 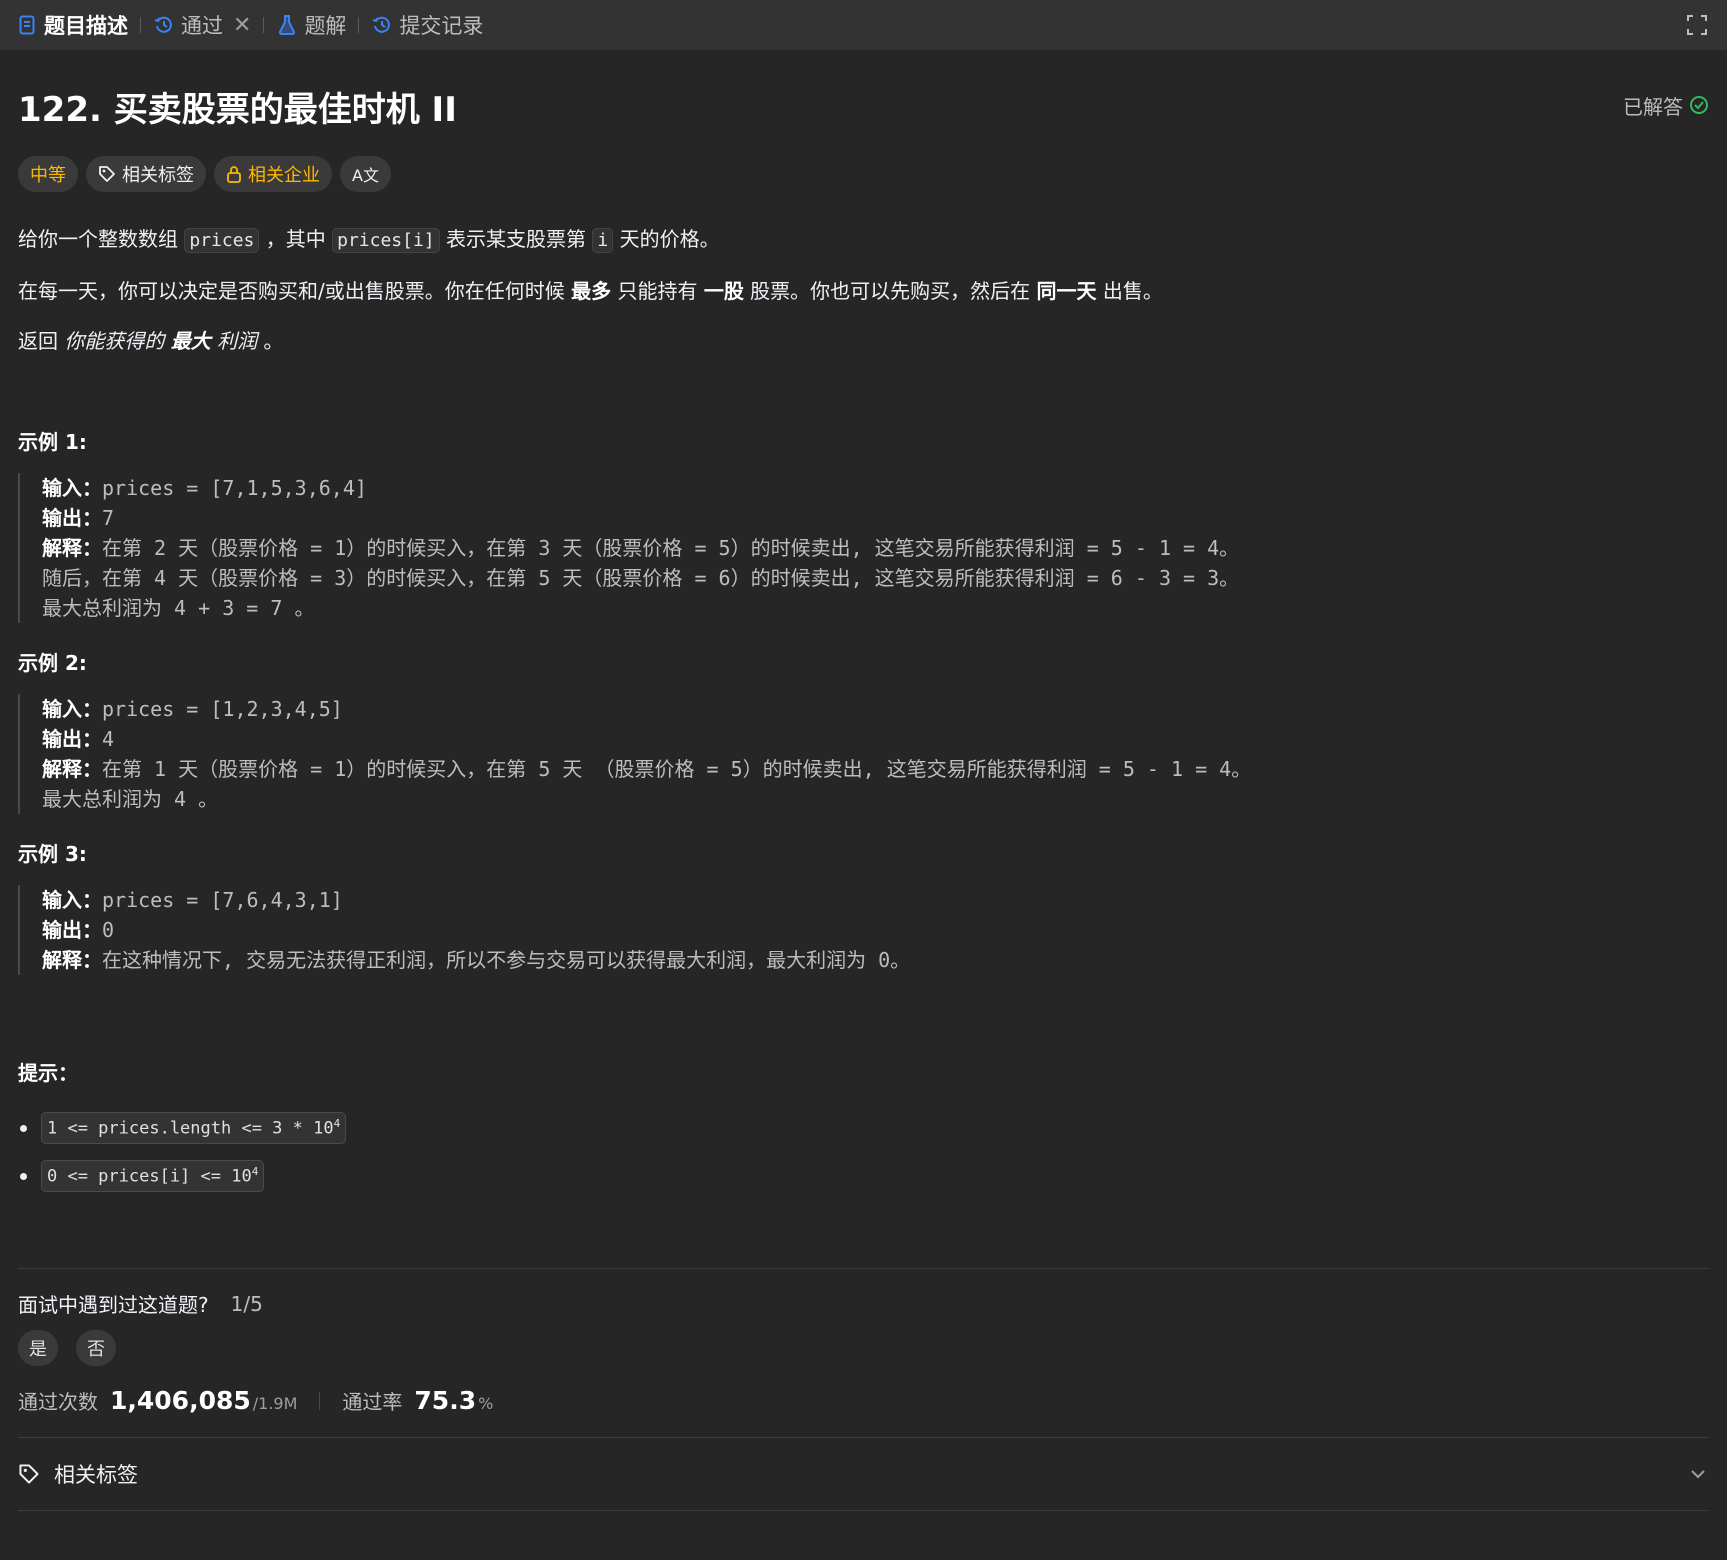 I want to click on italic-text: 你能获得的, so click(x=117, y=341).